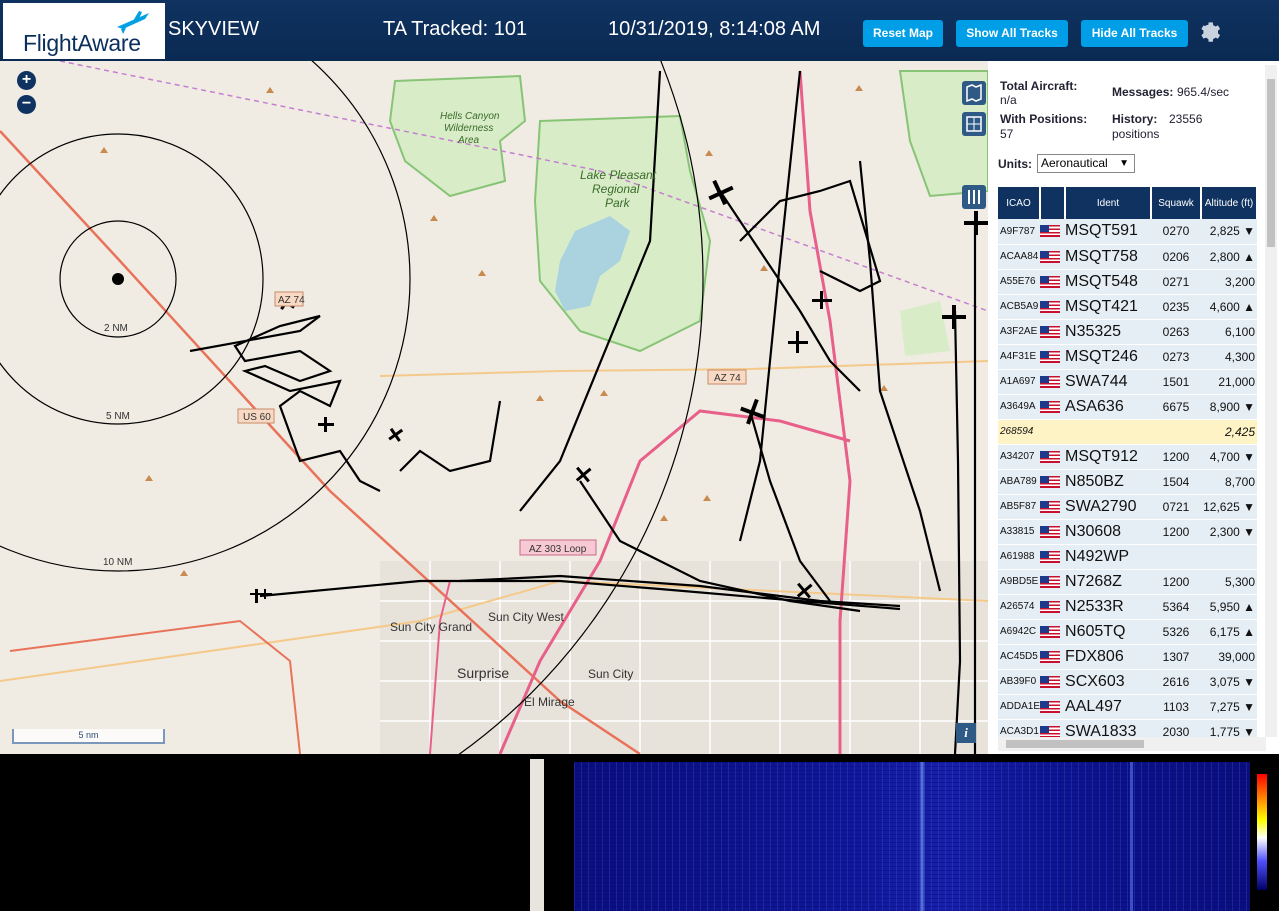  Describe the element at coordinates (1128, 582) in the screenshot. I see `table-row: A9BD5E N7268Z 1200 5,300` at that location.